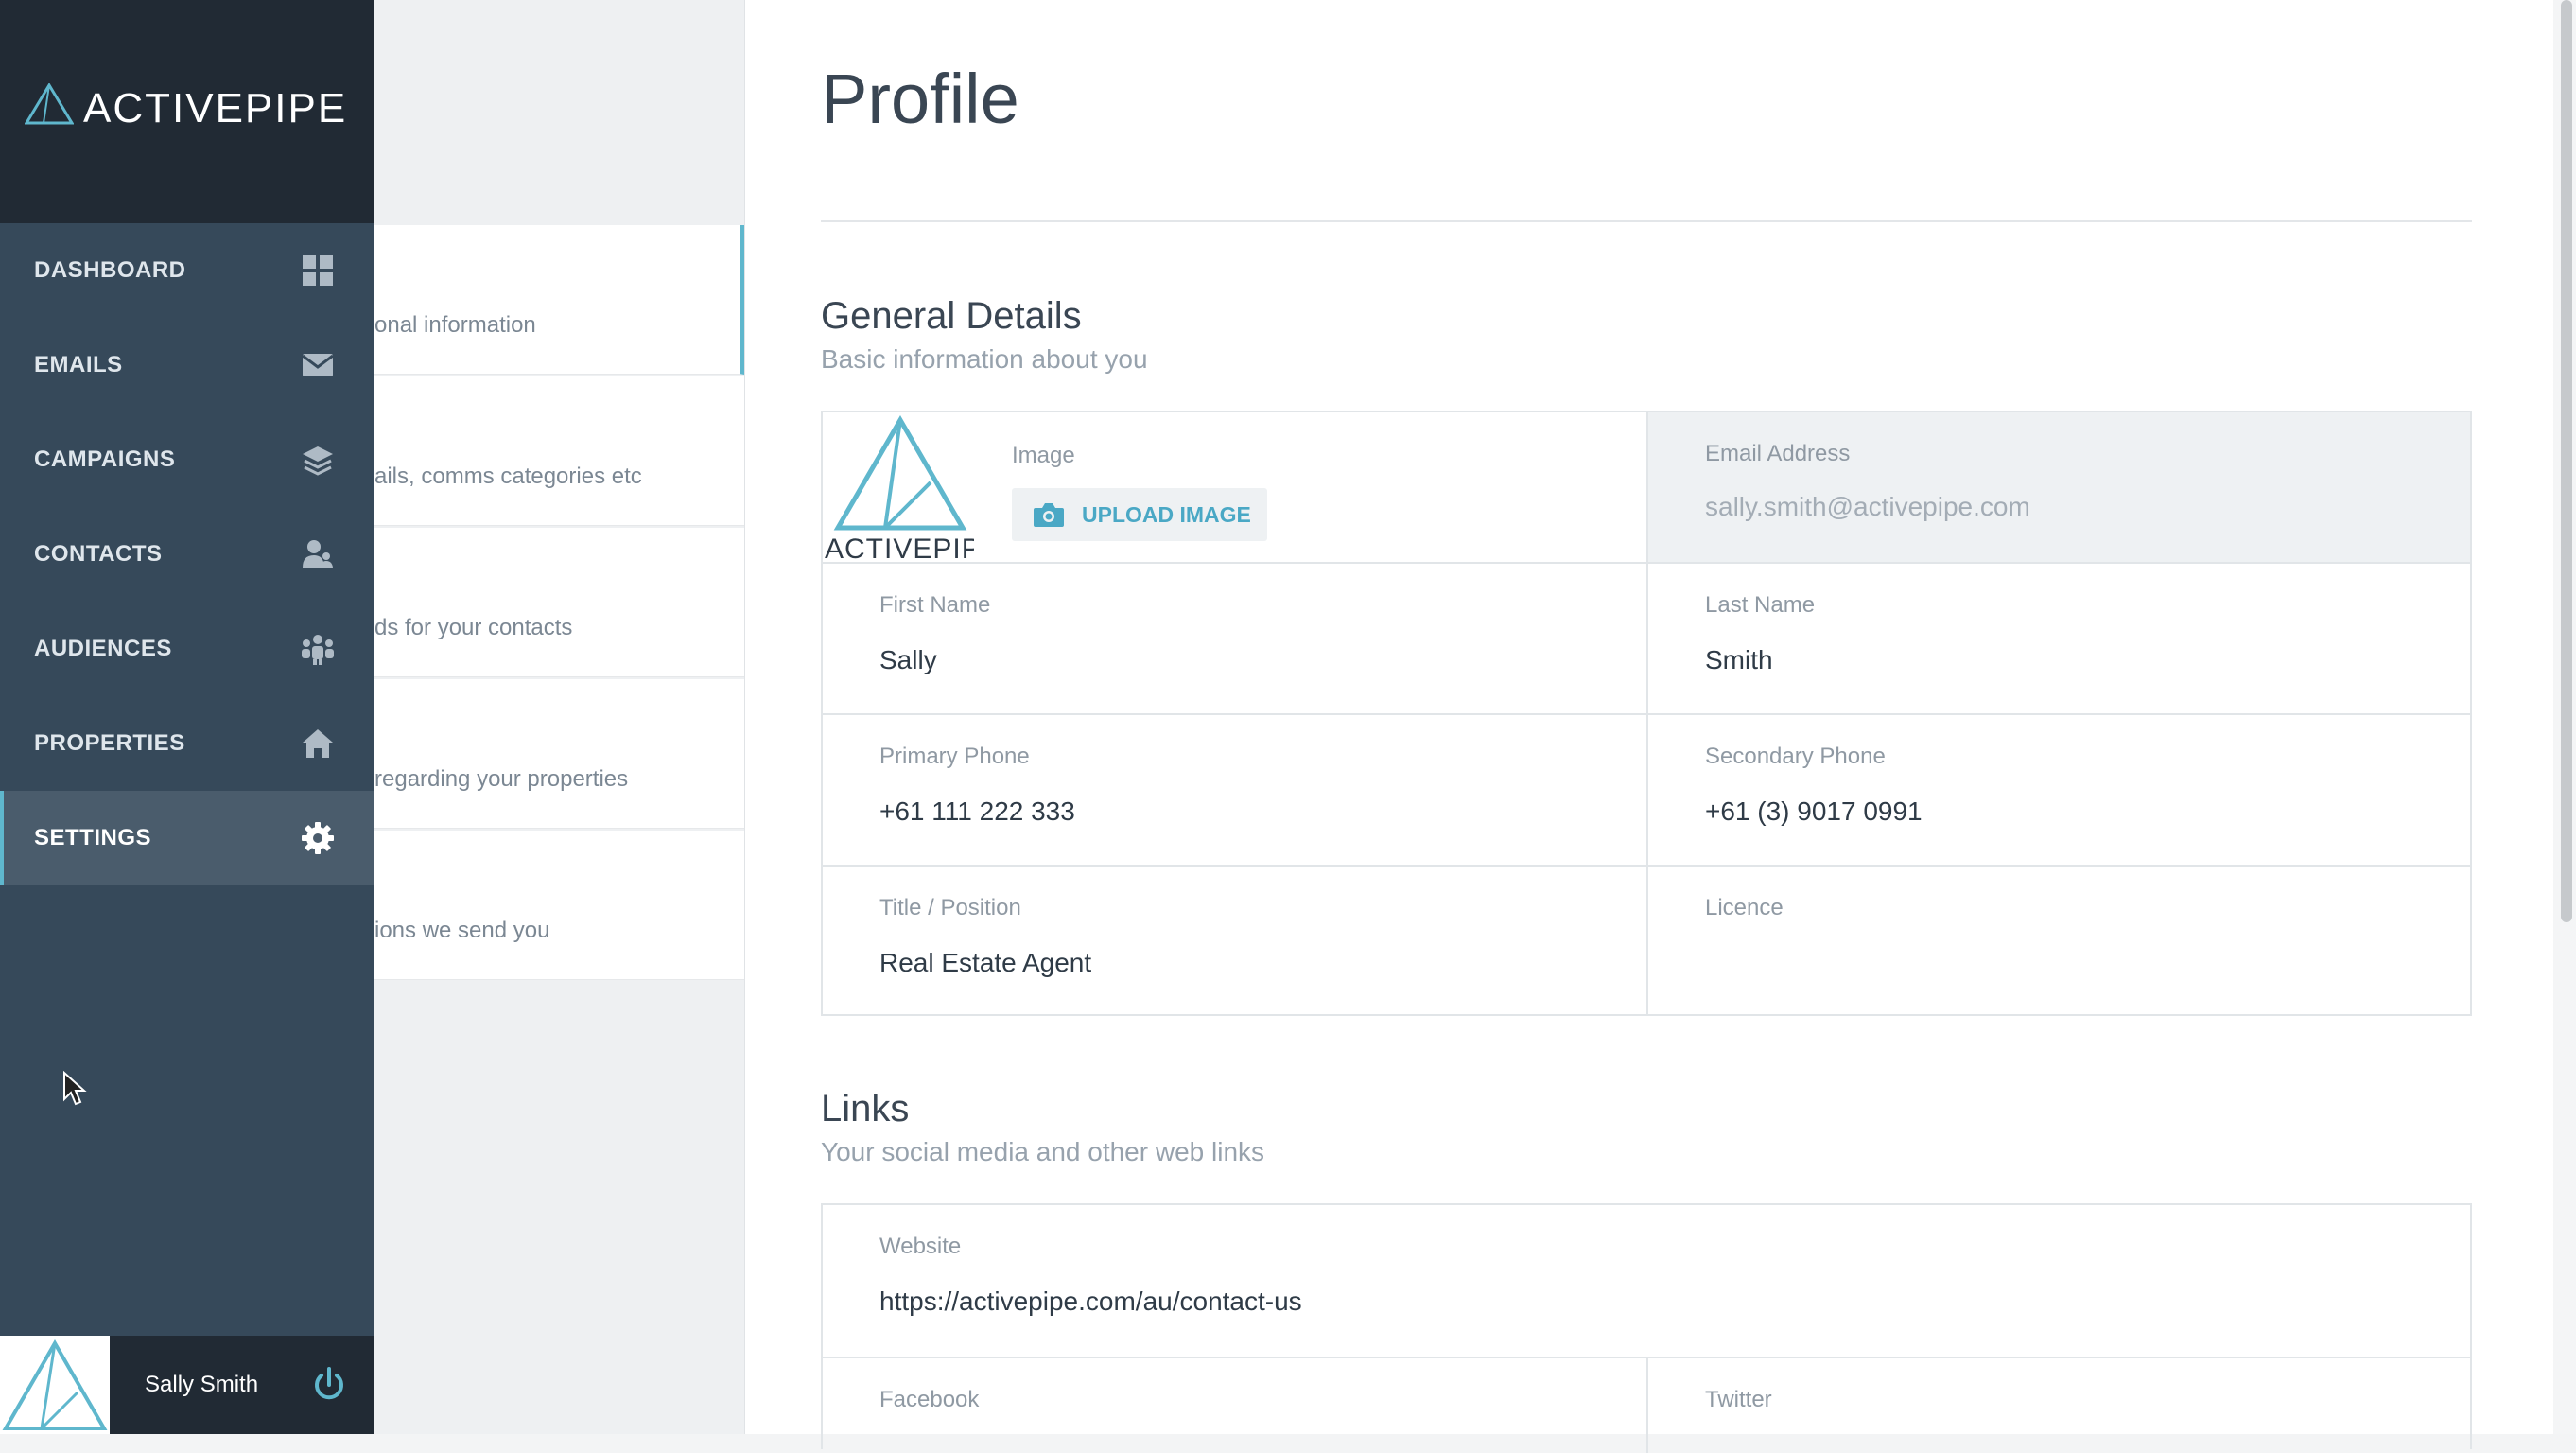 This screenshot has height=1453, width=2576. What do you see at coordinates (2059, 791) in the screenshot?
I see `secondary-phone-field: Secondary Phone +61 (3) 9017 0991` at bounding box center [2059, 791].